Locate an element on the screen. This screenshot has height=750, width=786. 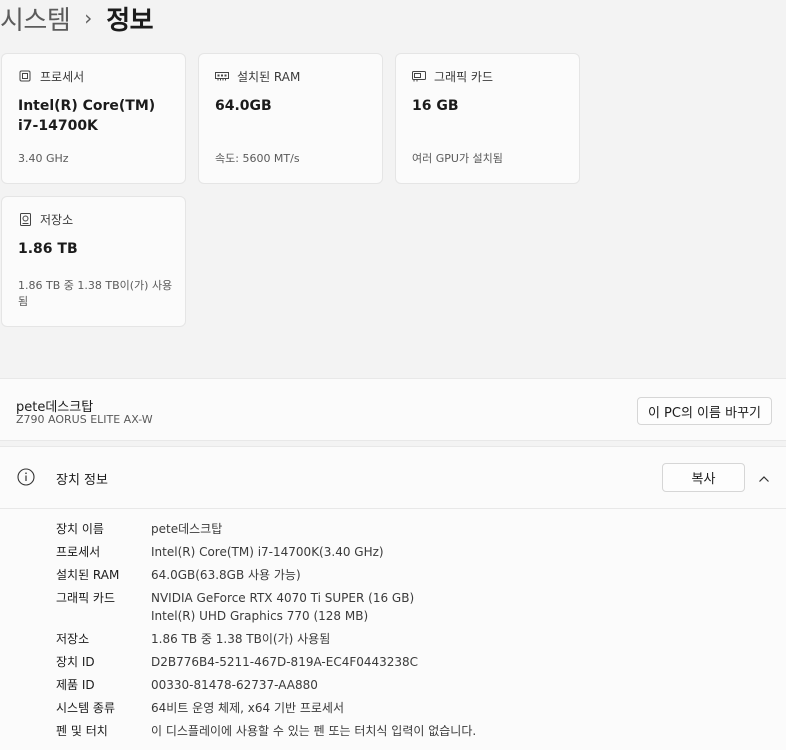
spec-value: 1.86 TB 중 1.38 TB이(가) 사용됨 is located at coordinates (241, 639).